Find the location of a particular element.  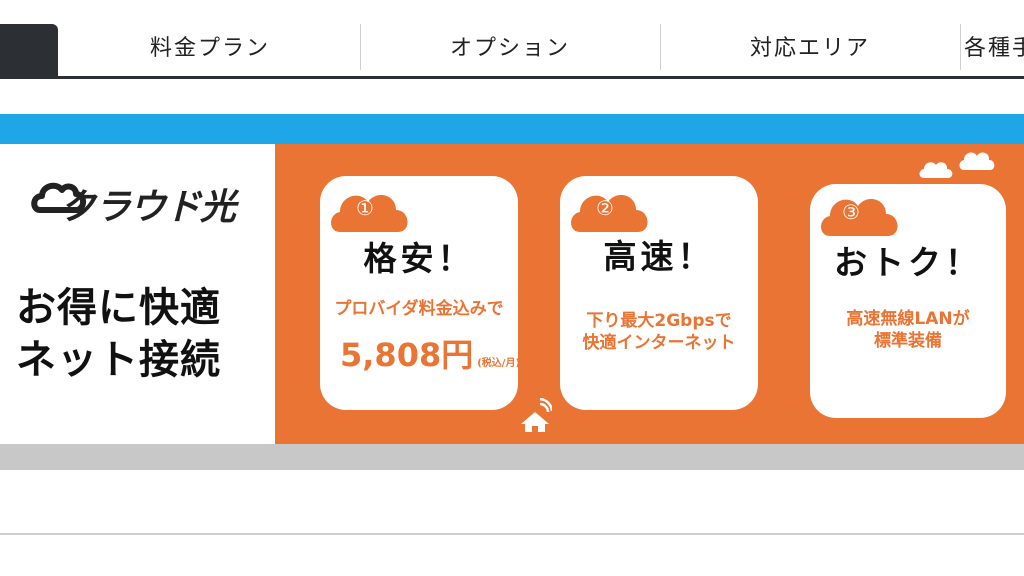

card-title: 格安！ is located at coordinates (419, 258).